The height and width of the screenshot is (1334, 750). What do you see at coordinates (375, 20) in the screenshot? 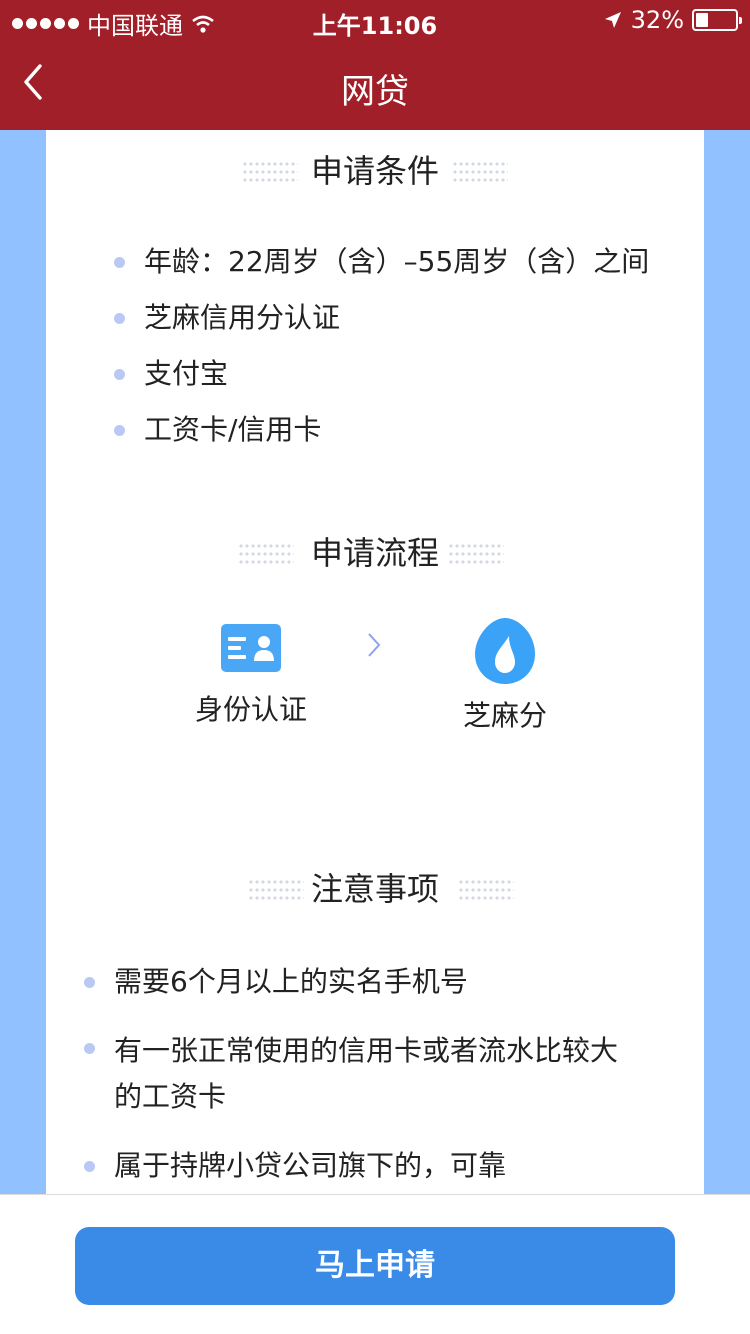
I see `status-bar: 中国联通 上午11:06 32%` at bounding box center [375, 20].